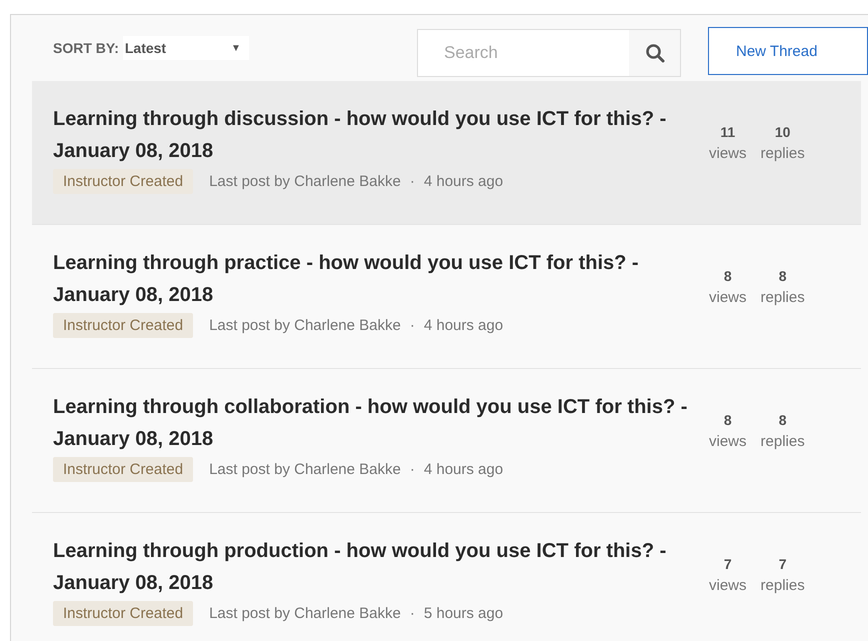 The width and height of the screenshot is (868, 641). Describe the element at coordinates (86, 48) in the screenshot. I see `sort-label: SORT BY:` at that location.